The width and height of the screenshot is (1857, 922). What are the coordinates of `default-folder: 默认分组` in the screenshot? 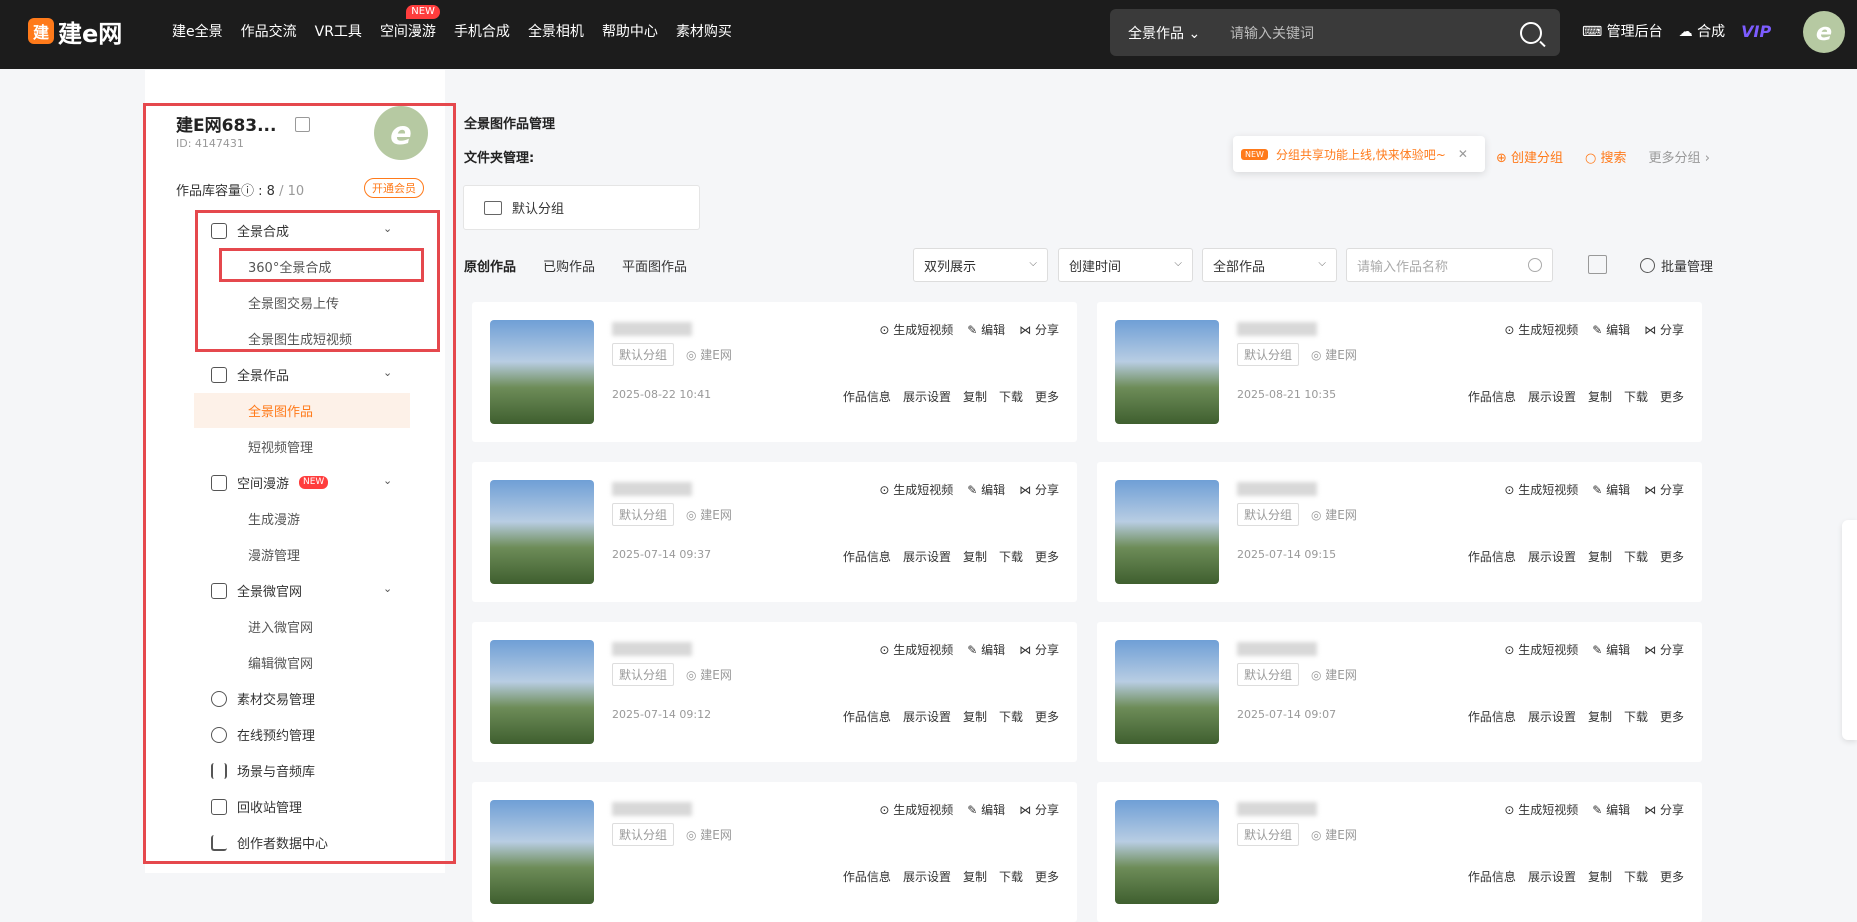 It's located at (581, 207).